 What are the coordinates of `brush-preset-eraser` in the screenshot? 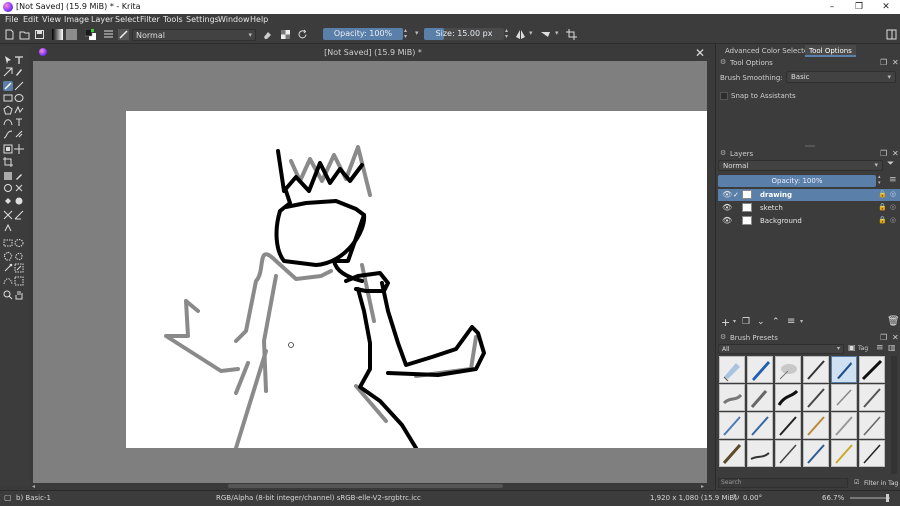 It's located at (732, 369).